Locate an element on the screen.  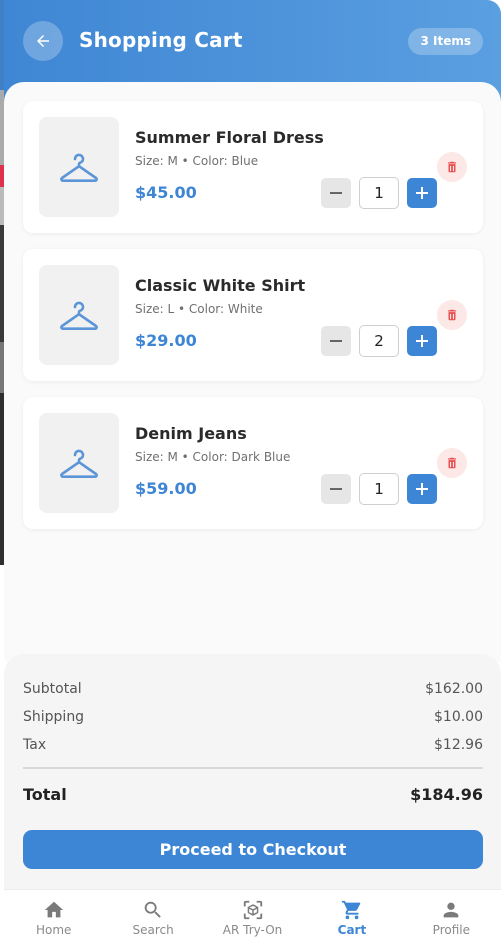
product-variant: Size: L • Color: White is located at coordinates (199, 309).